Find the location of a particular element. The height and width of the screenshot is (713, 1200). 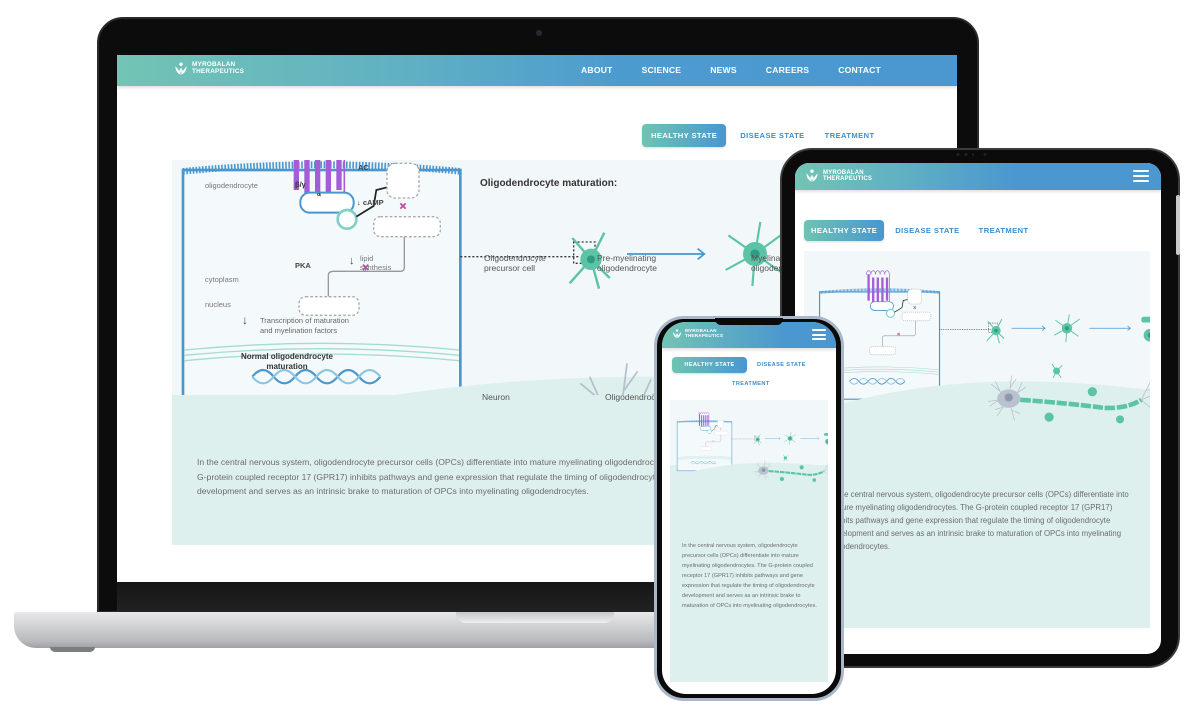

brand-logo: MYROBALAN THERAPEUTICS is located at coordinates (209, 69).